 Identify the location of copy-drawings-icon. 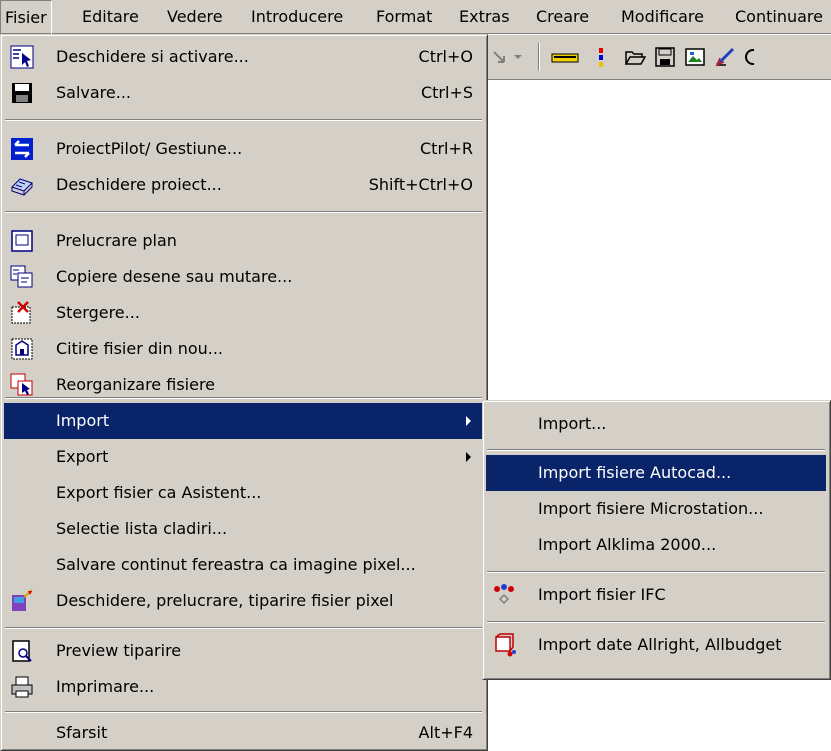
(22, 277).